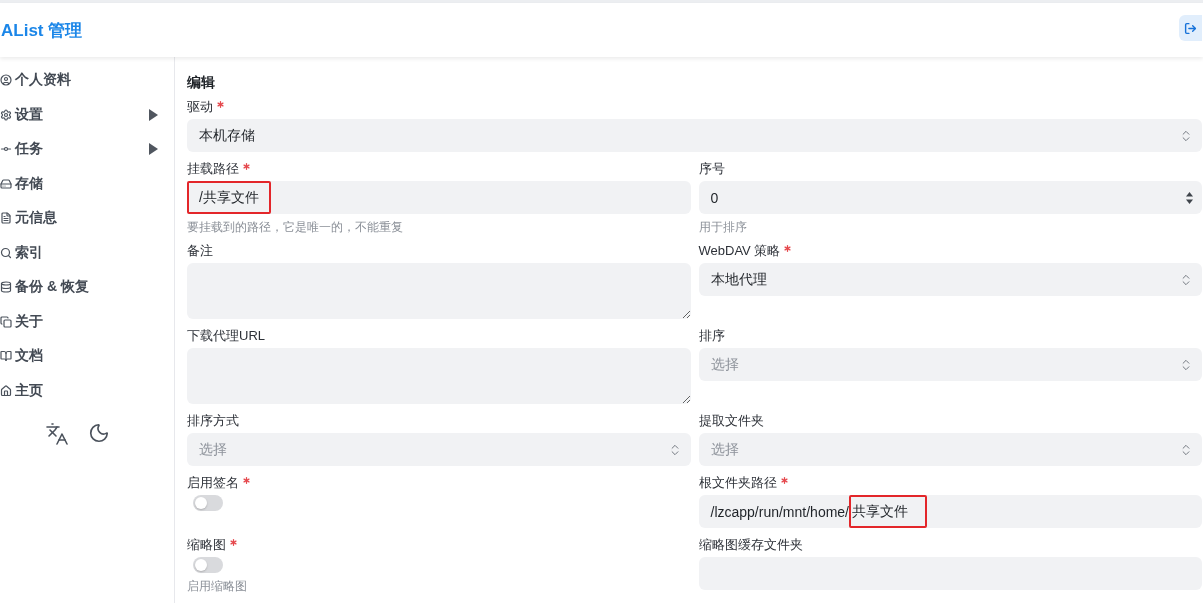 This screenshot has width=1203, height=603. I want to click on search-icon, so click(6, 252).